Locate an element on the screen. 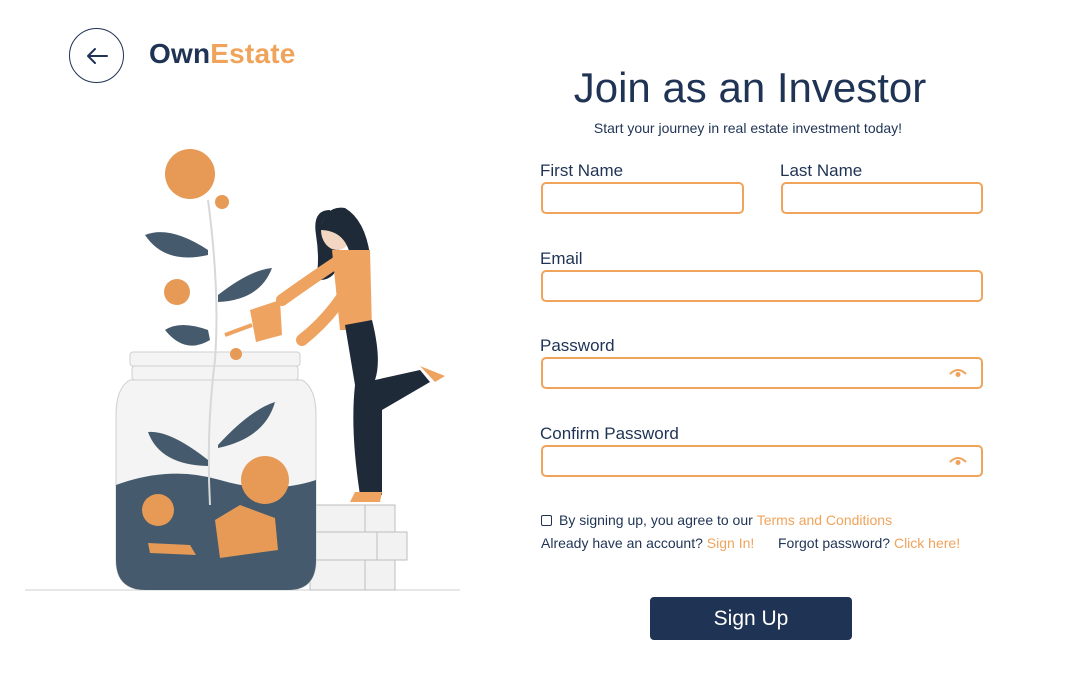 Image resolution: width=1080 pixels, height=698 pixels. sign-up-button: Sign Up is located at coordinates (751, 618).